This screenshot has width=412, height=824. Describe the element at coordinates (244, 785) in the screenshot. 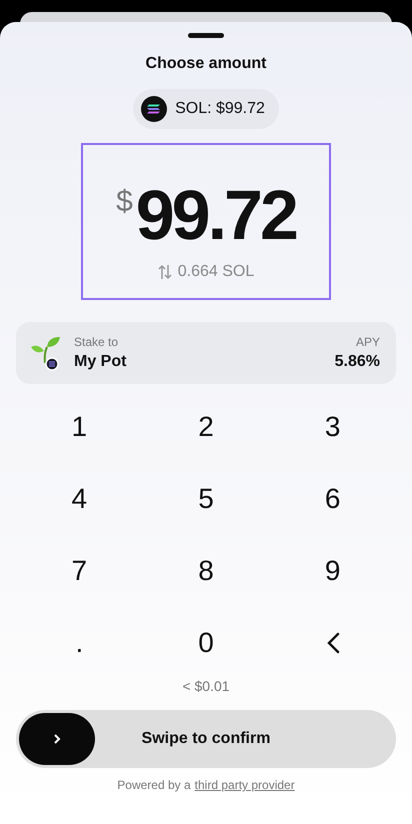

I see `provider-link: third party provider` at that location.